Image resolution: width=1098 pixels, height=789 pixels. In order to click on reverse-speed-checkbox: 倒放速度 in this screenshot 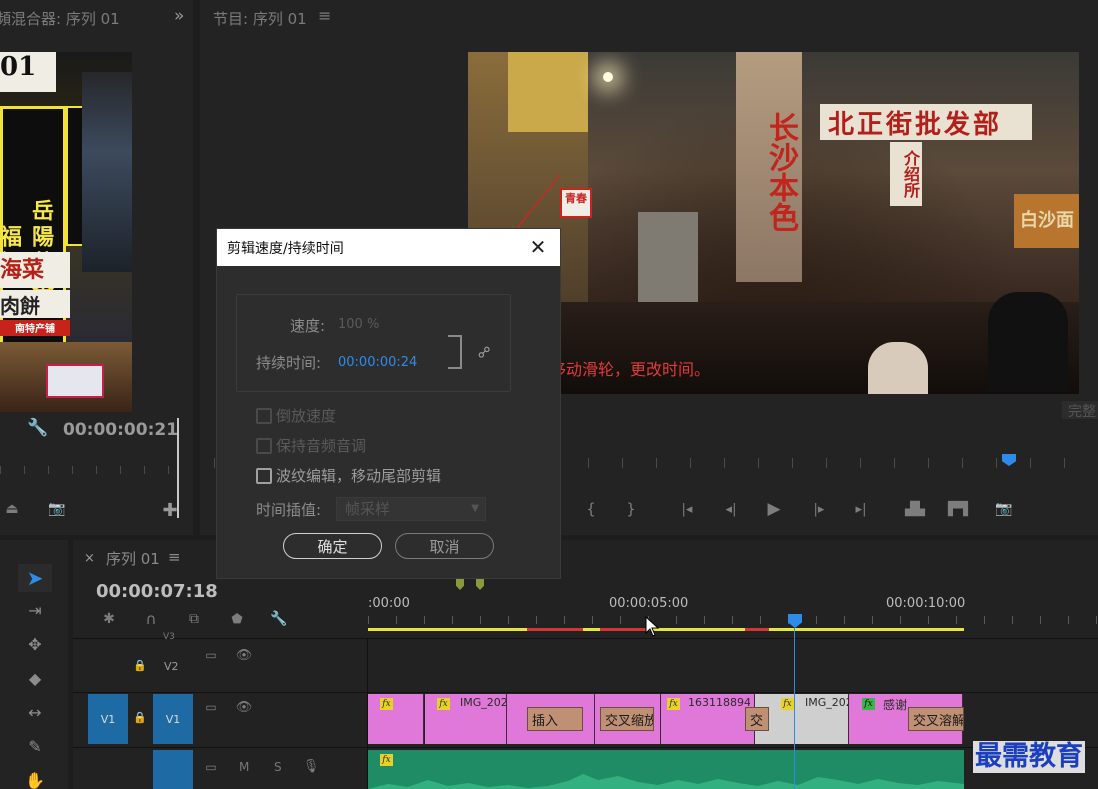, I will do `click(296, 415)`.